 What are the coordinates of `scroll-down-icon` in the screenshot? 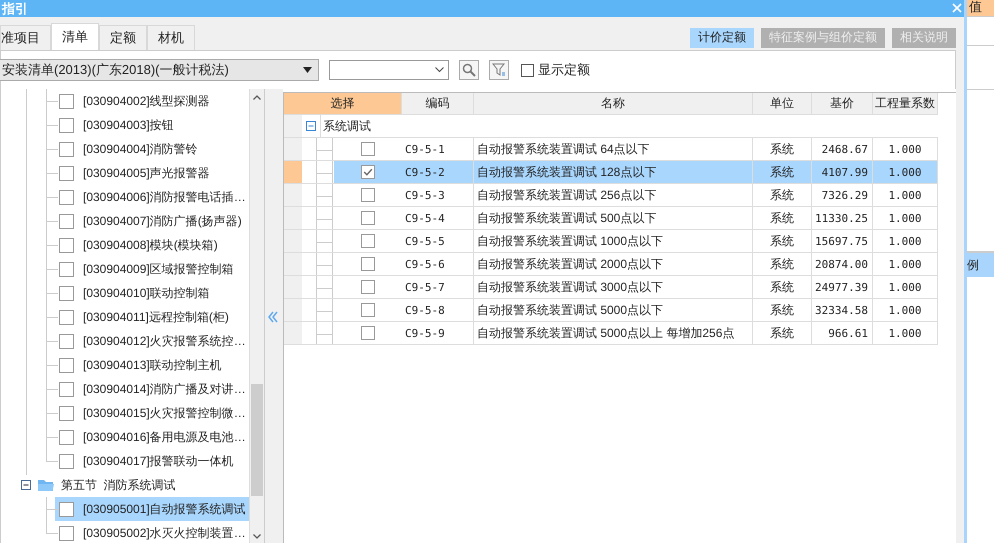 It's located at (257, 536).